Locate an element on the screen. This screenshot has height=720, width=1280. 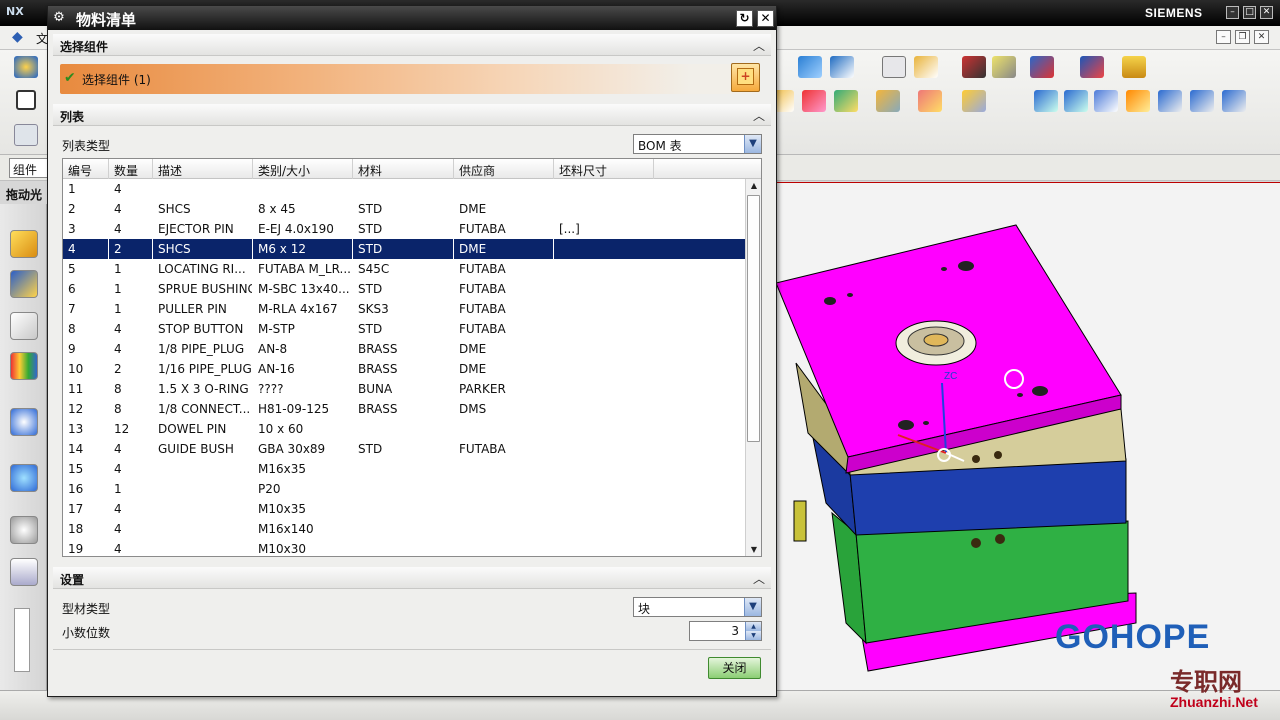
table-row: 15 4 M16x35 is located at coordinates (404, 469).